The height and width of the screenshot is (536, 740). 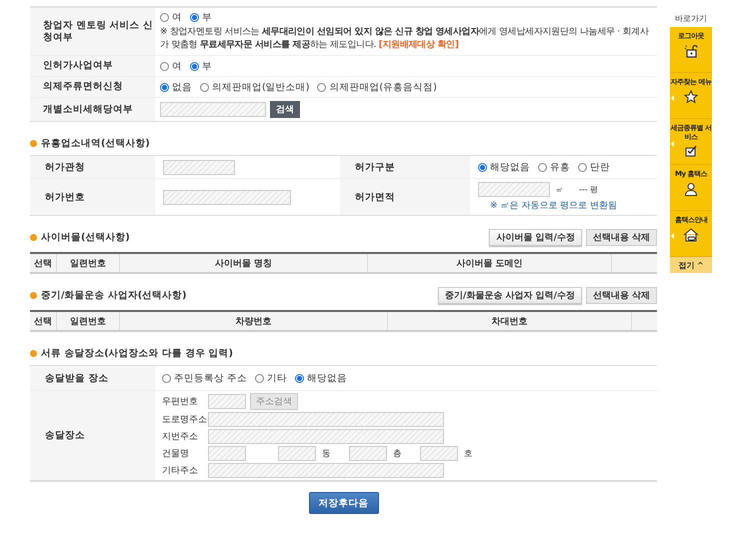 I want to click on column-header: 차량번호, so click(x=254, y=321).